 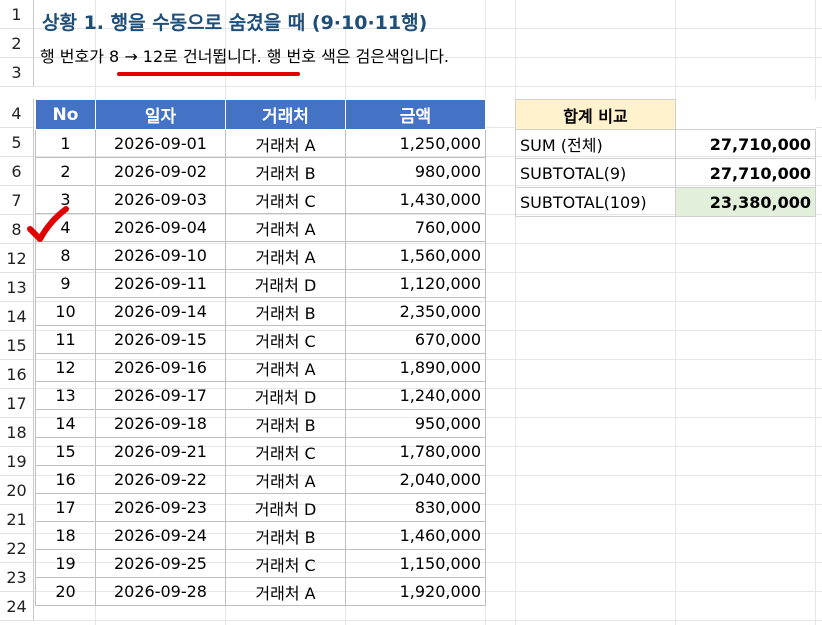 I want to click on compare-label: SUBTOTAL(109), so click(x=595, y=202).